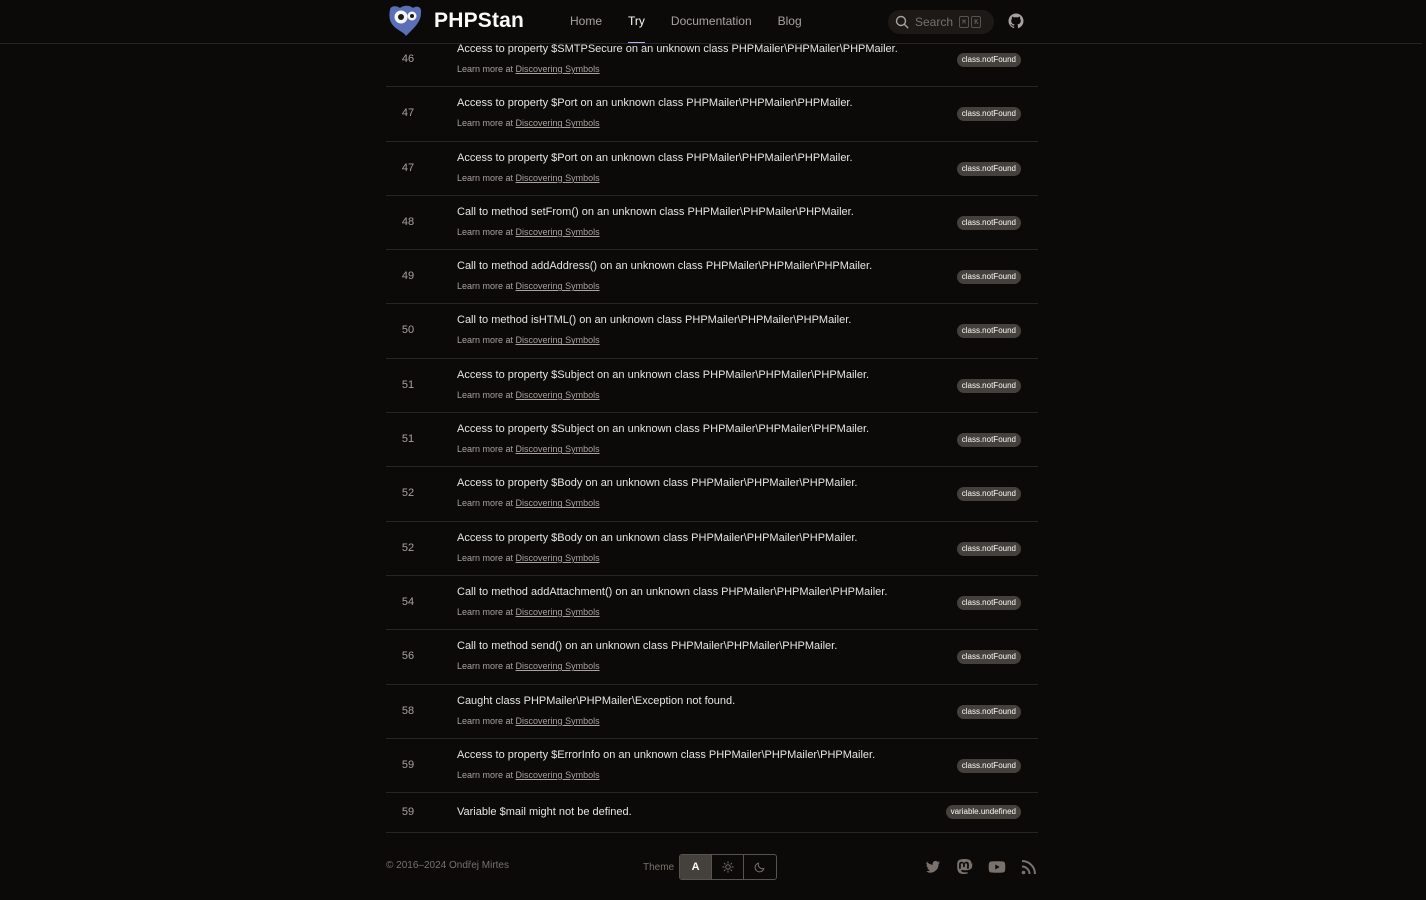 The width and height of the screenshot is (1426, 900). I want to click on youtube-icon, so click(997, 867).